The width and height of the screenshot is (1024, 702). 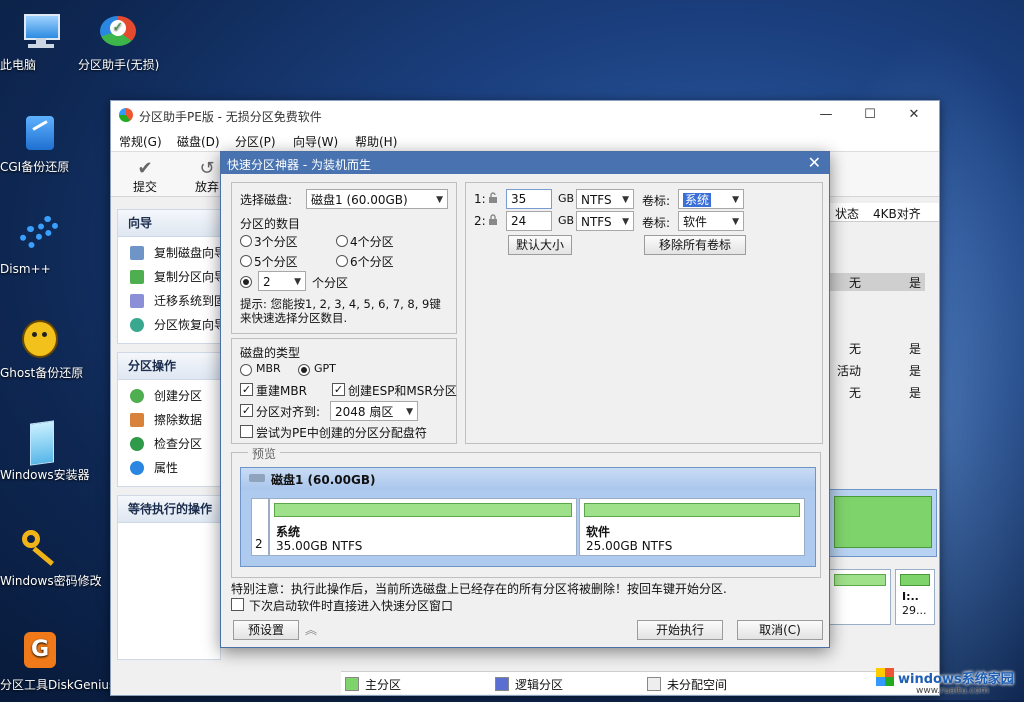 I want to click on radio-gpt, so click(x=304, y=370).